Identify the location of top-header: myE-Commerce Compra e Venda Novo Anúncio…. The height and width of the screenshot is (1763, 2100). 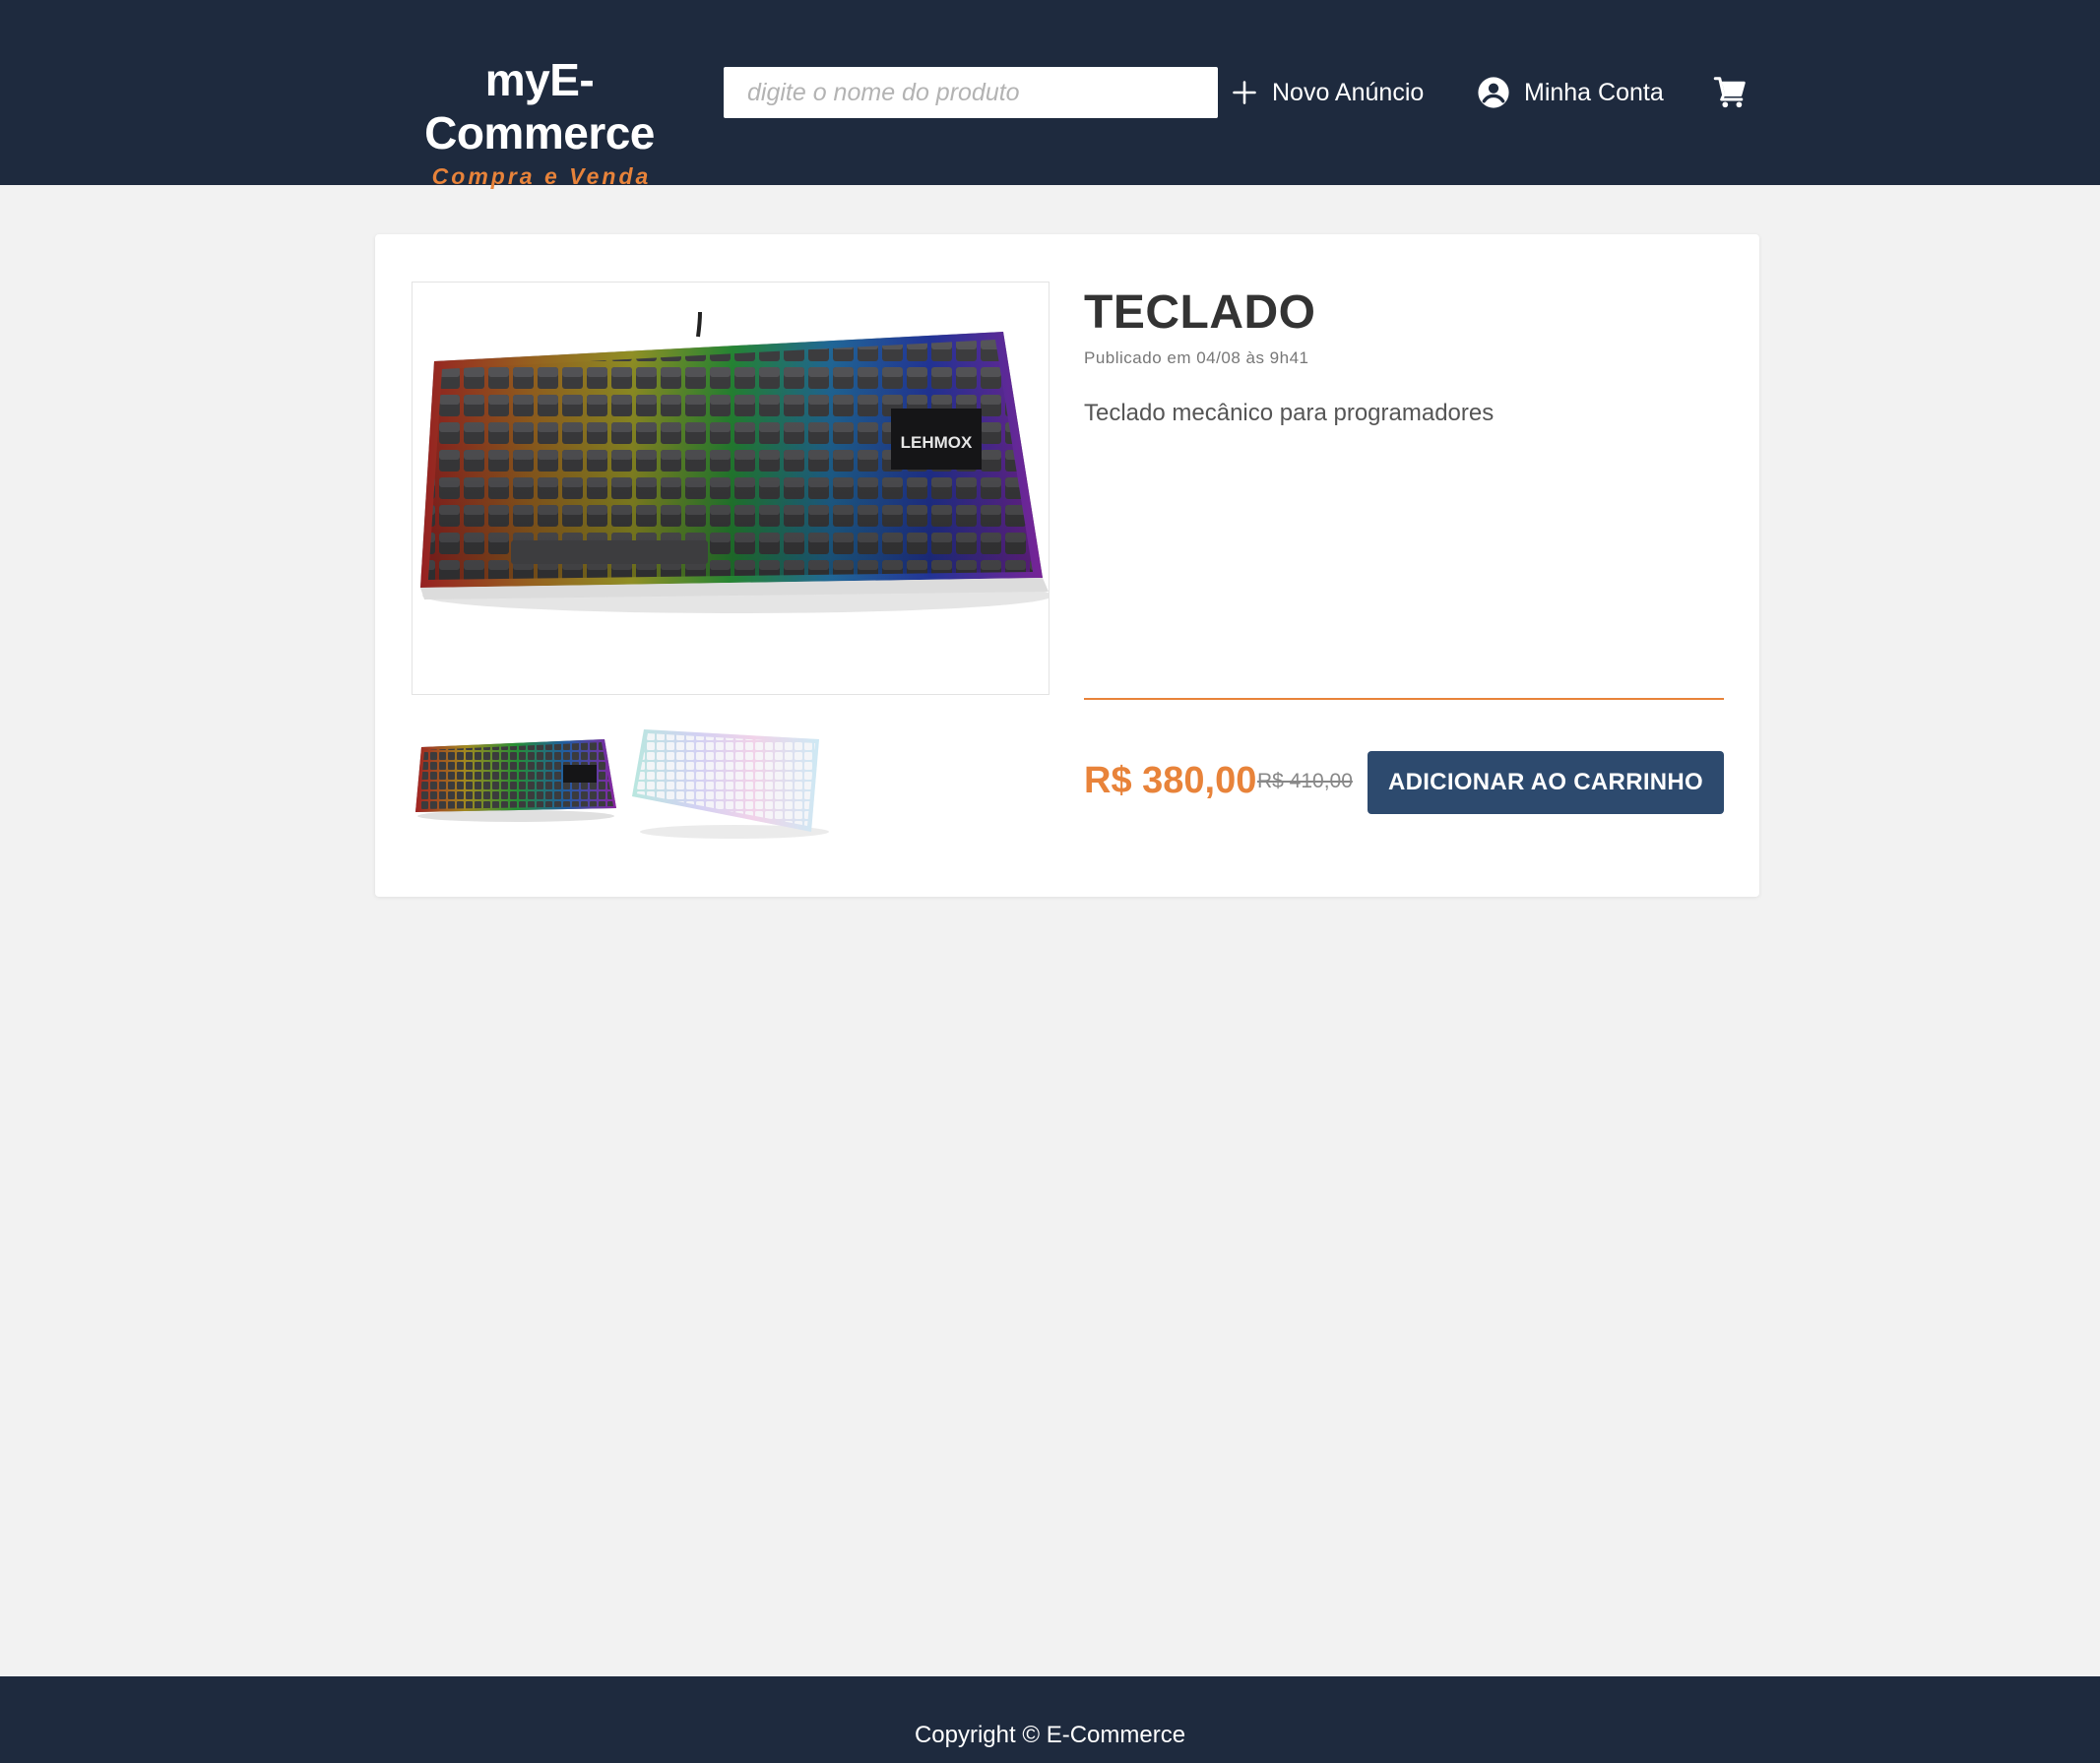
(1050, 94).